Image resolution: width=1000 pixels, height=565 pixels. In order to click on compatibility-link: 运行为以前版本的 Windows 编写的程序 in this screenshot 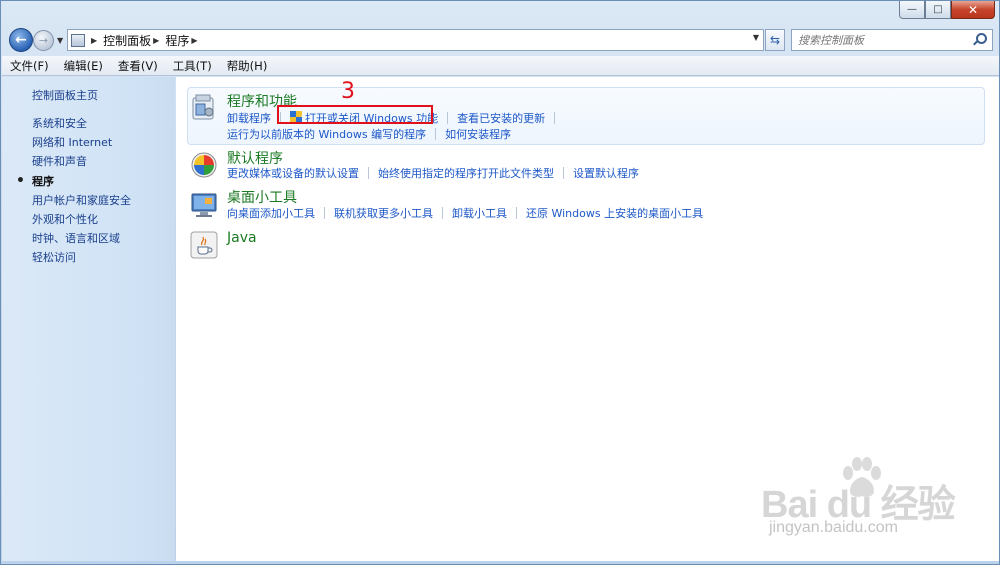, I will do `click(326, 134)`.